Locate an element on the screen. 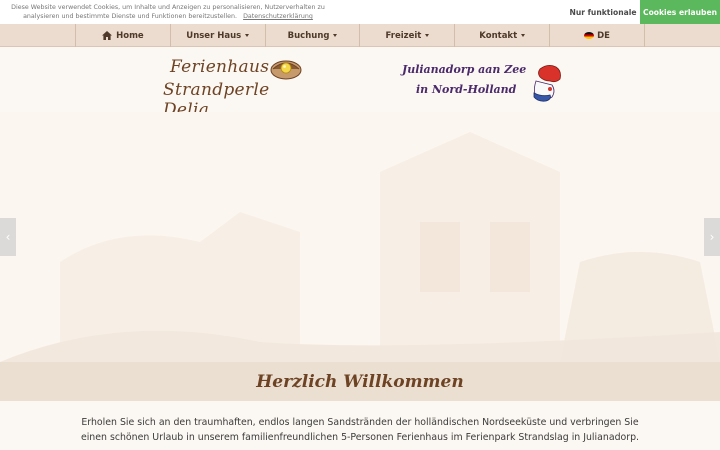 This screenshot has height=450, width=720. nav-item-buchung: Buchung is located at coordinates (313, 35).